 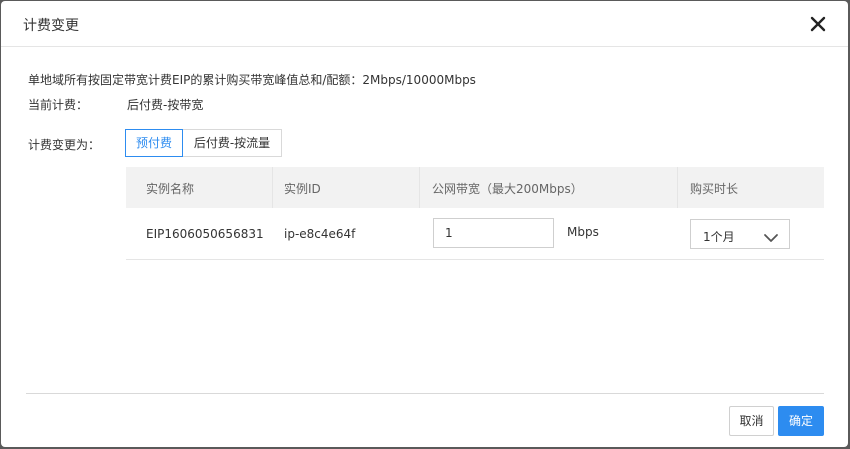 What do you see at coordinates (232, 143) in the screenshot?
I see `postpaid-traffic-option: 后付费-按流量` at bounding box center [232, 143].